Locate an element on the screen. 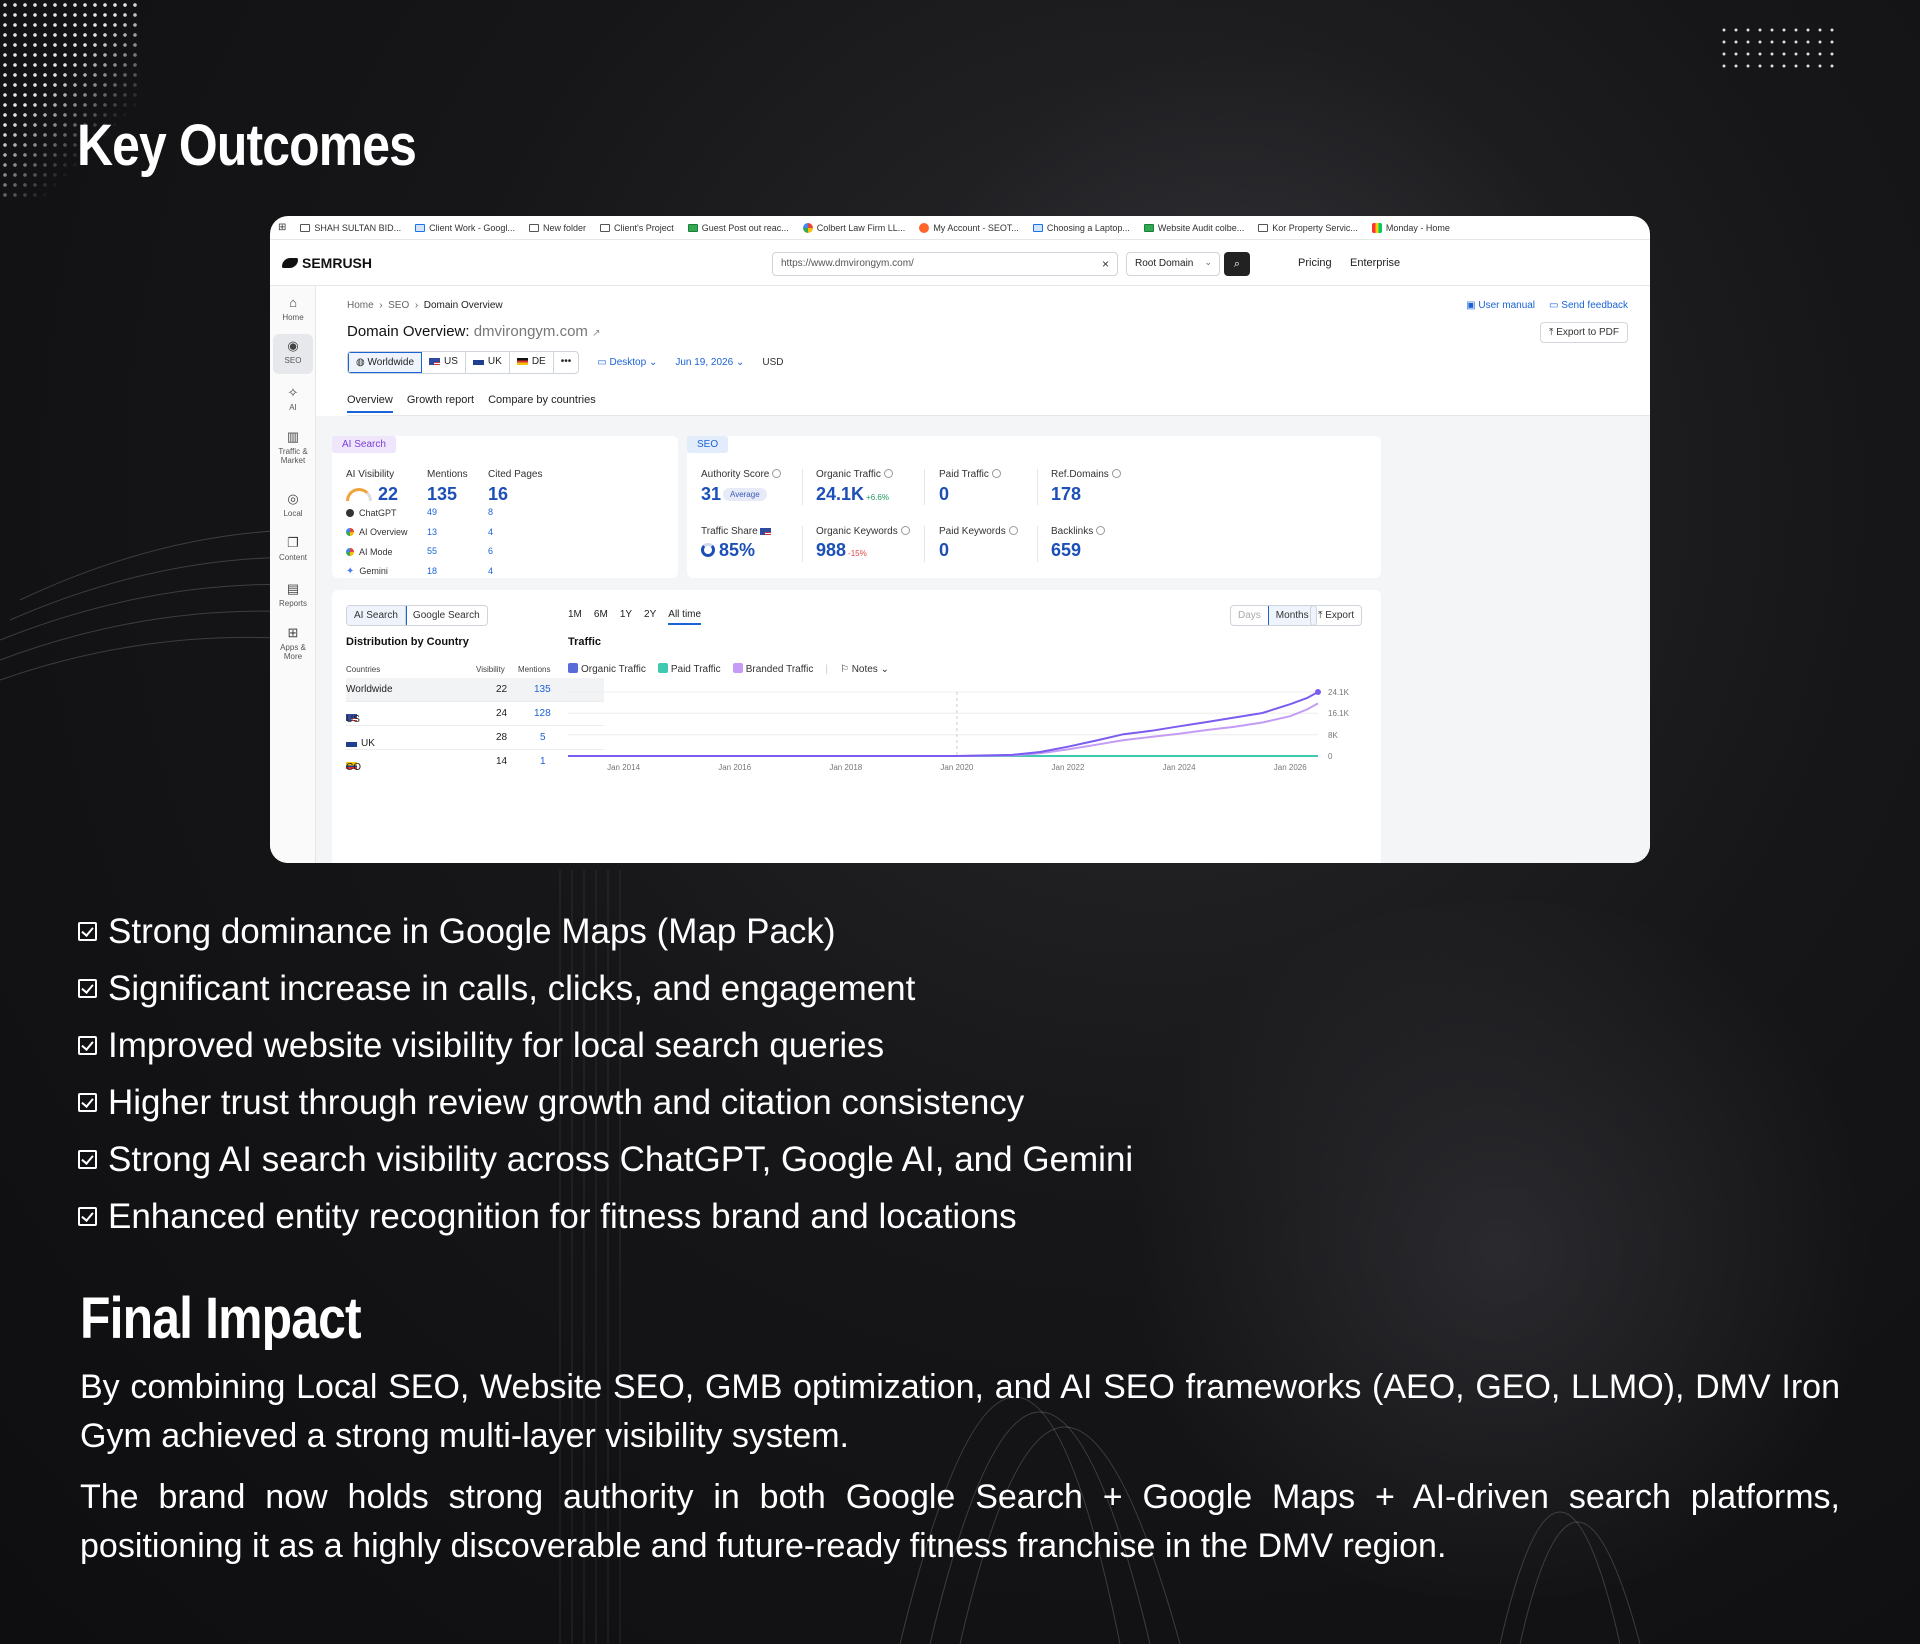  currency-label: USD is located at coordinates (773, 362).